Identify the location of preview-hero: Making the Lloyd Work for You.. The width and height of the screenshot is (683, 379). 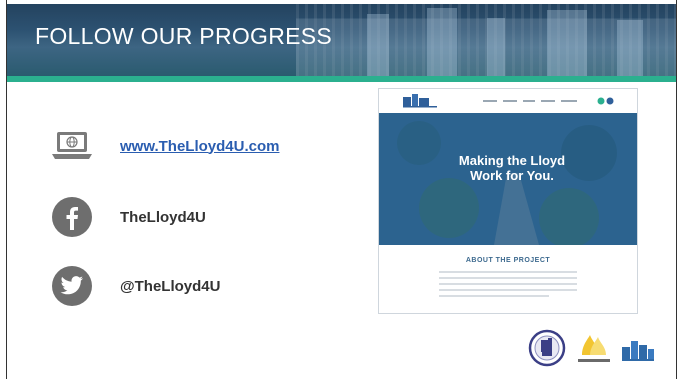
(508, 179).